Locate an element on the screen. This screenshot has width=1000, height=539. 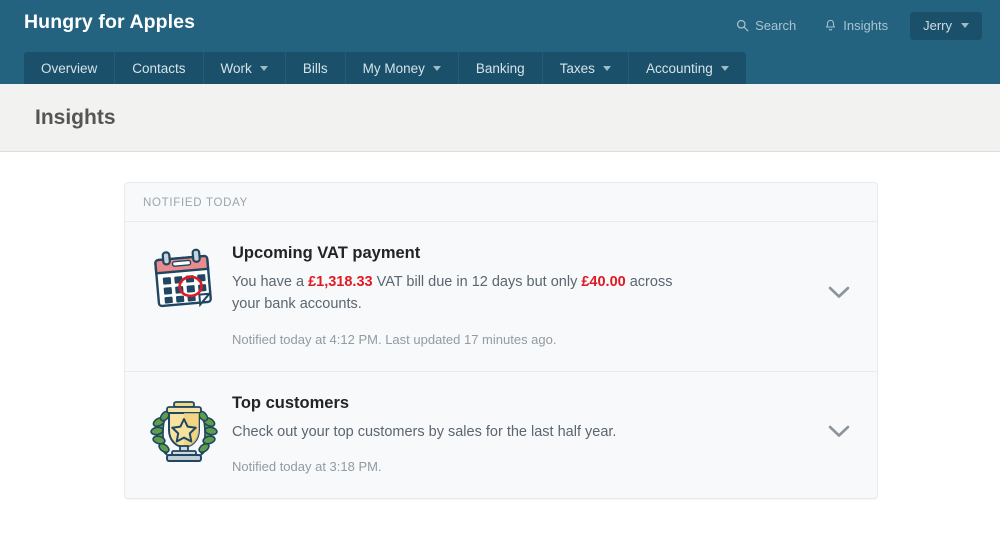
insight-meta: Notified today at 3:18 PM. is located at coordinates (307, 467).